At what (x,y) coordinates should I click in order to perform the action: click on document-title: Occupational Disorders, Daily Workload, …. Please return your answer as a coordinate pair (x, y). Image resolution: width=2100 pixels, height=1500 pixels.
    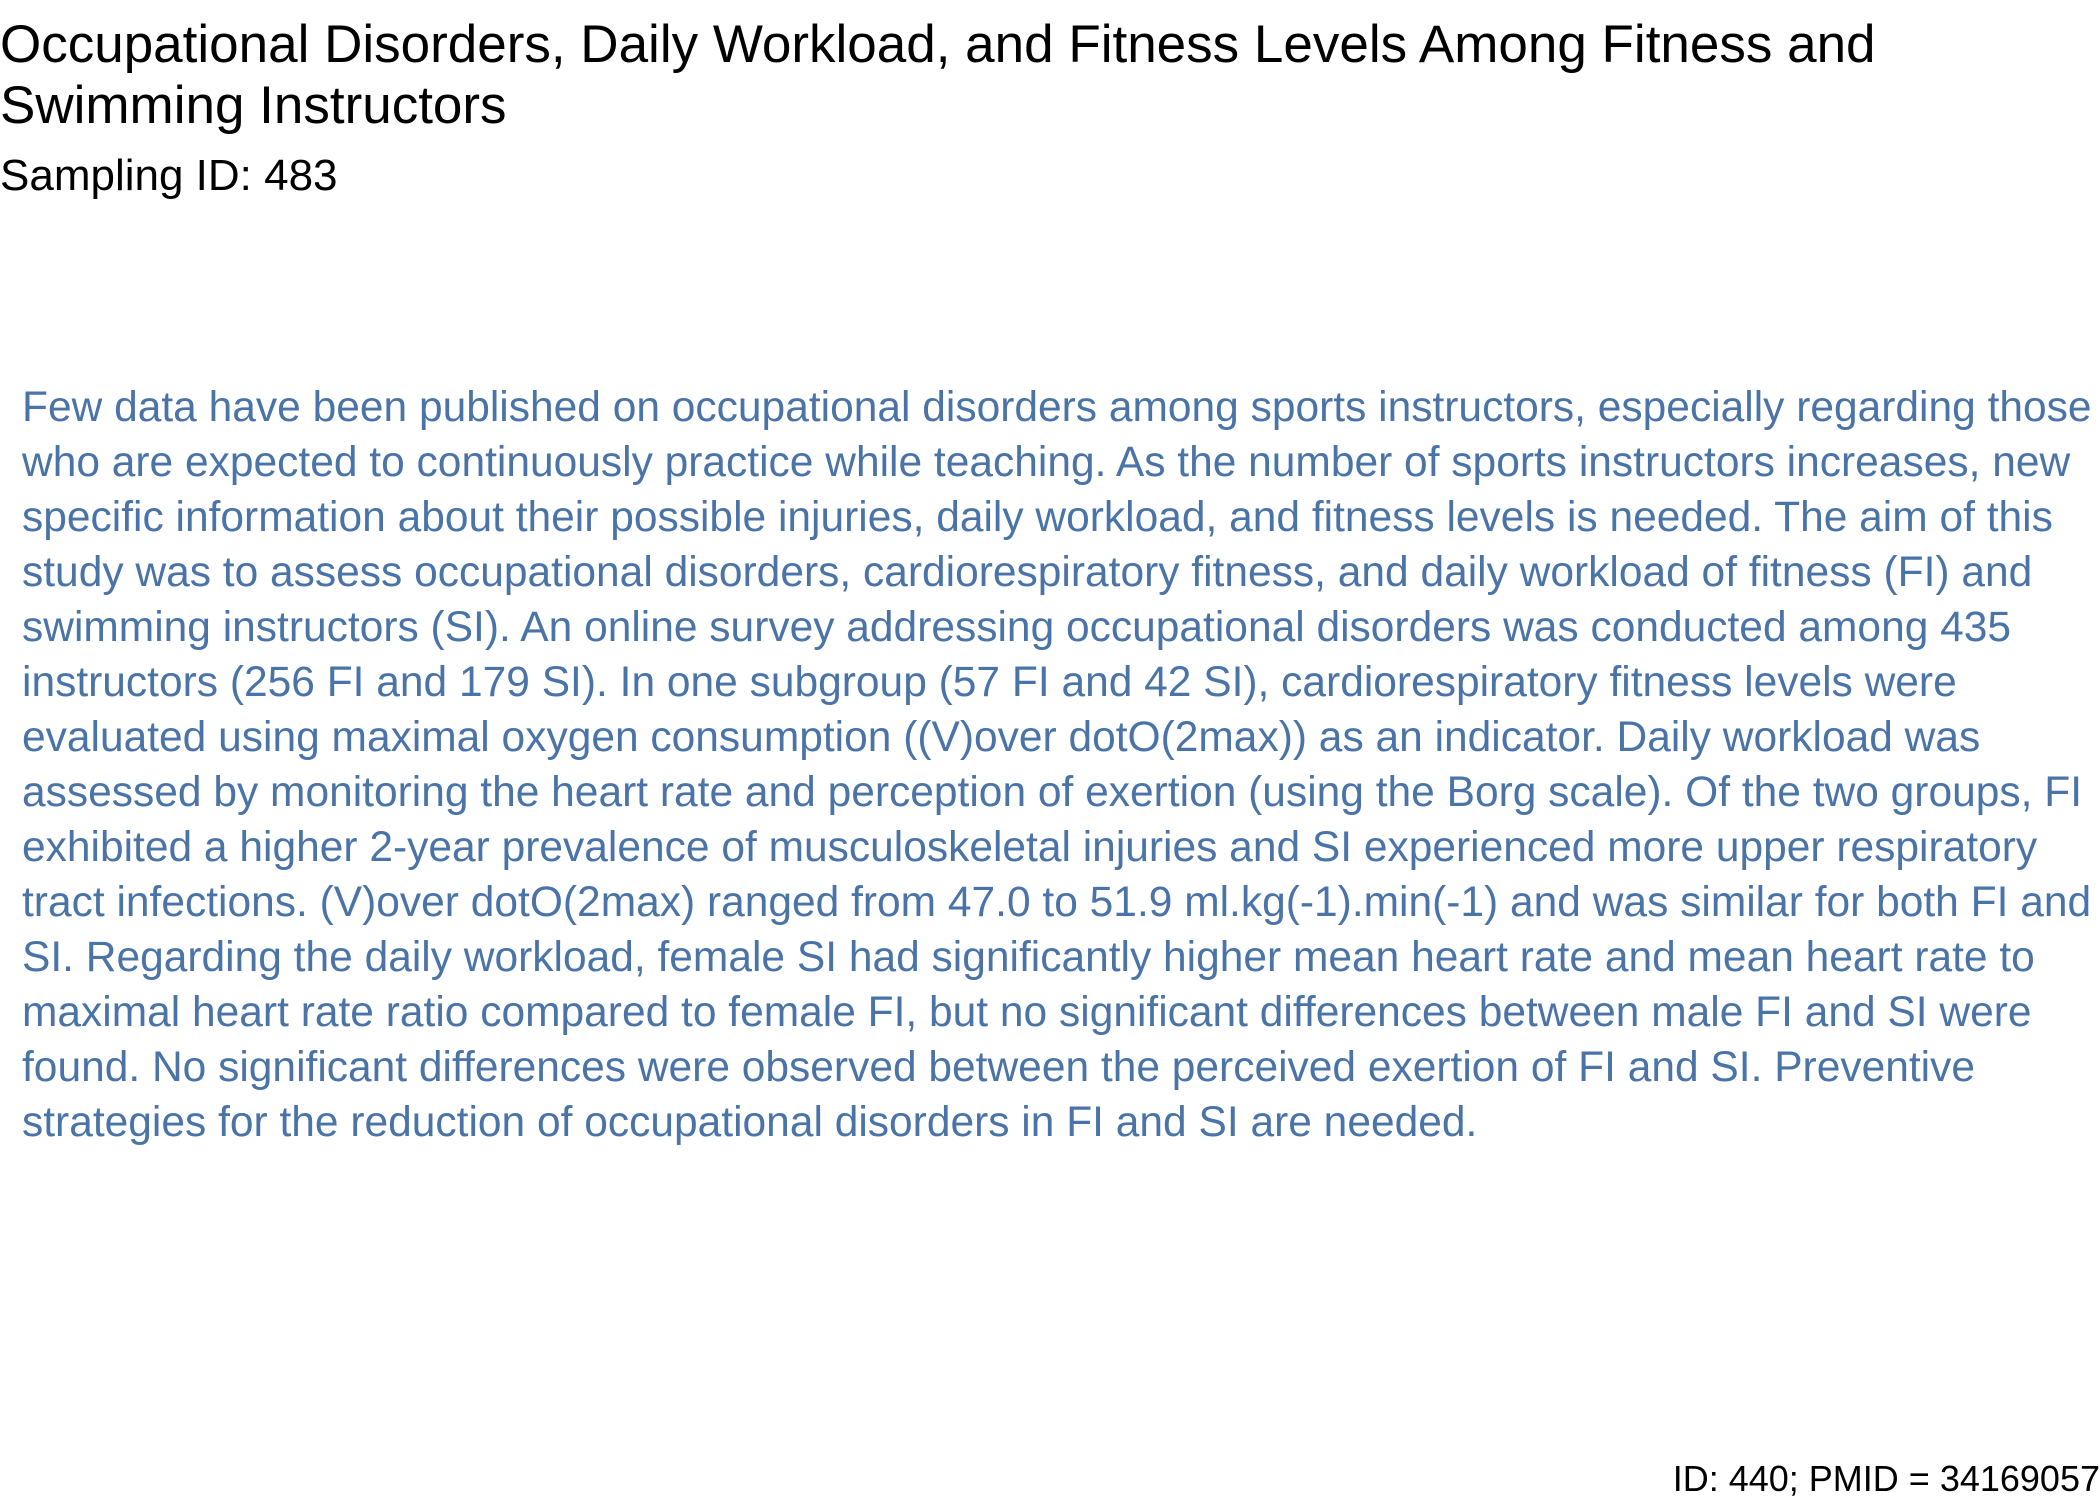
    Looking at the image, I should click on (938, 75).